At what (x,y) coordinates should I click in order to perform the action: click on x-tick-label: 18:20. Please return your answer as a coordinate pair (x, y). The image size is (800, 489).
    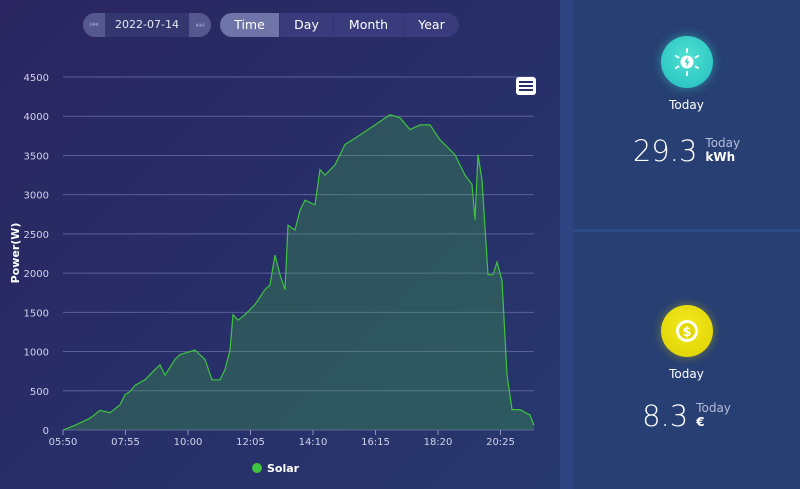
    Looking at the image, I should click on (438, 442).